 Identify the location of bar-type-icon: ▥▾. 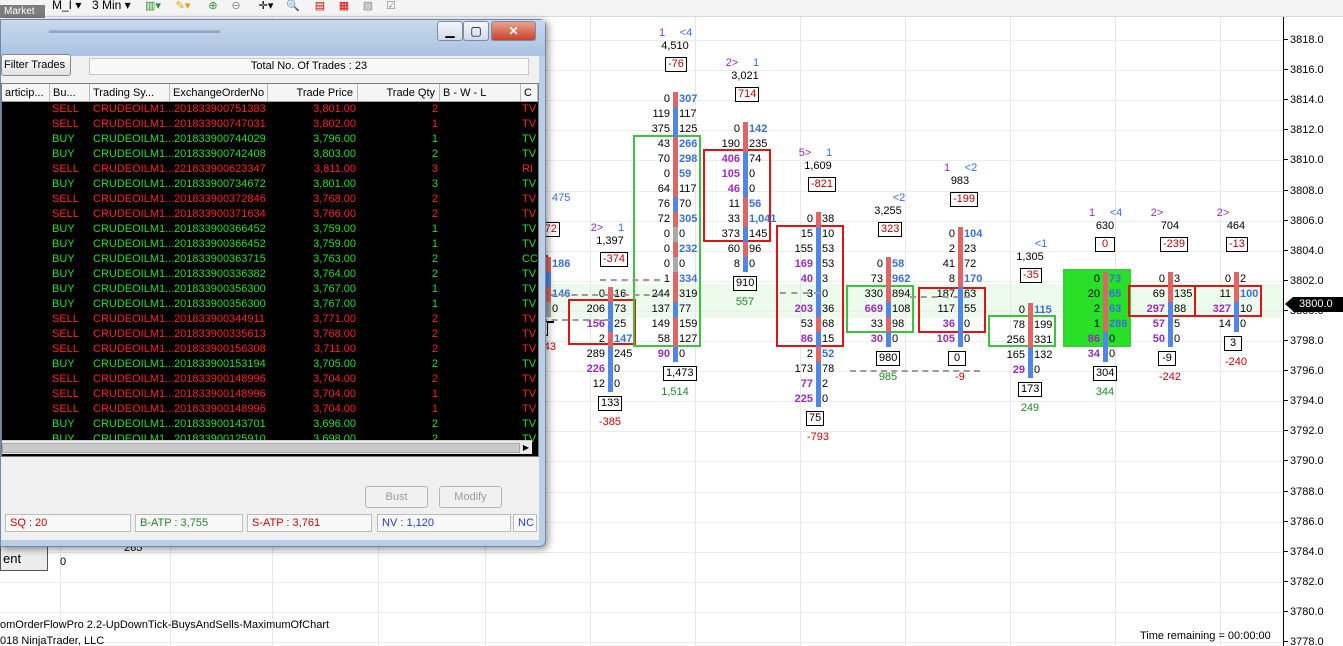
(153, 6).